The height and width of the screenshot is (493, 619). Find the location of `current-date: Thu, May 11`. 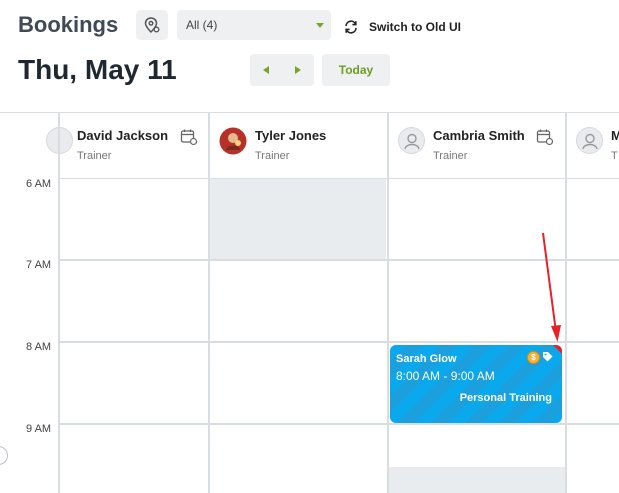

current-date: Thu, May 11 is located at coordinates (97, 69).